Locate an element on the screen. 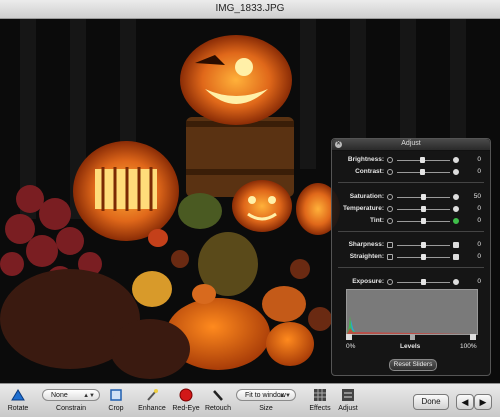 The height and width of the screenshot is (417, 500). temperature-thumb is located at coordinates (423, 209).